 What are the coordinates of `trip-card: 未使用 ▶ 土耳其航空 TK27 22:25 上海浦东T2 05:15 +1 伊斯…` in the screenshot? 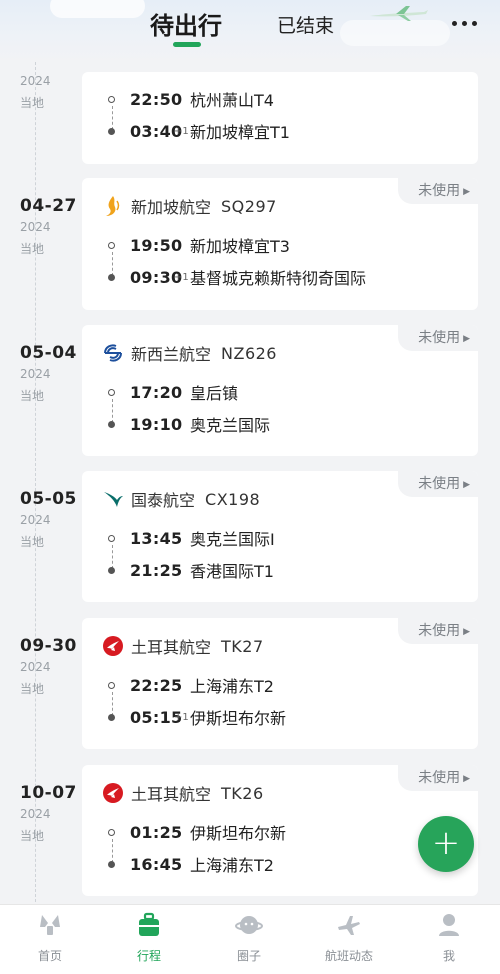 It's located at (280, 683).